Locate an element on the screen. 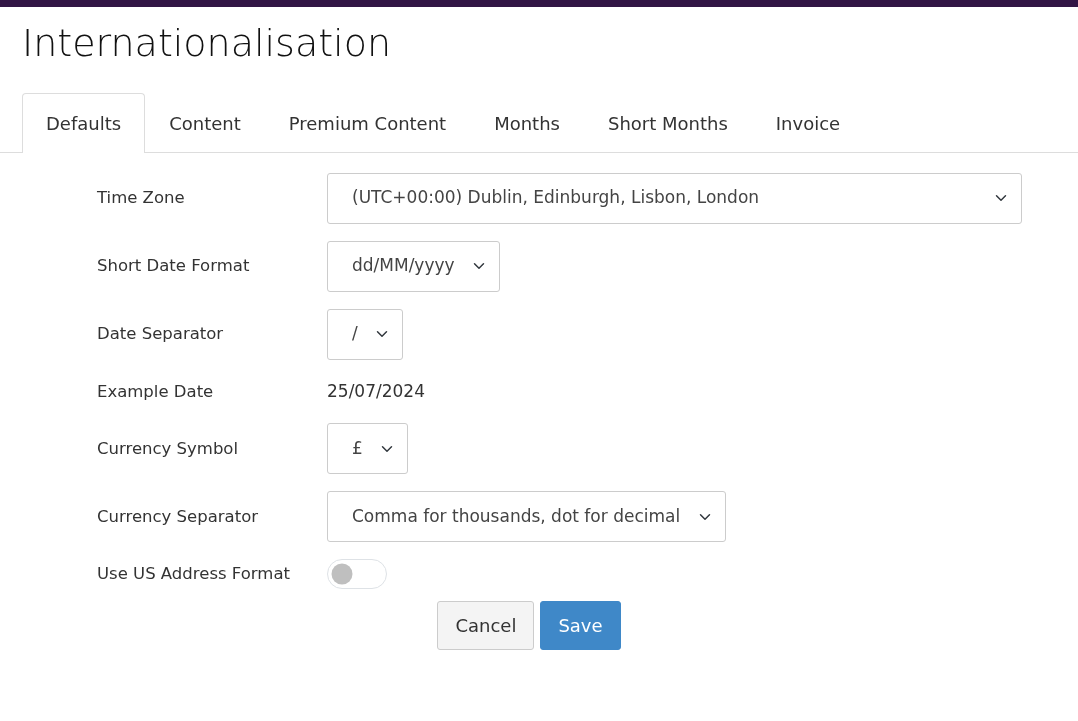 The width and height of the screenshot is (1078, 721). field-value: 25/07/2024 is located at coordinates (376, 391).